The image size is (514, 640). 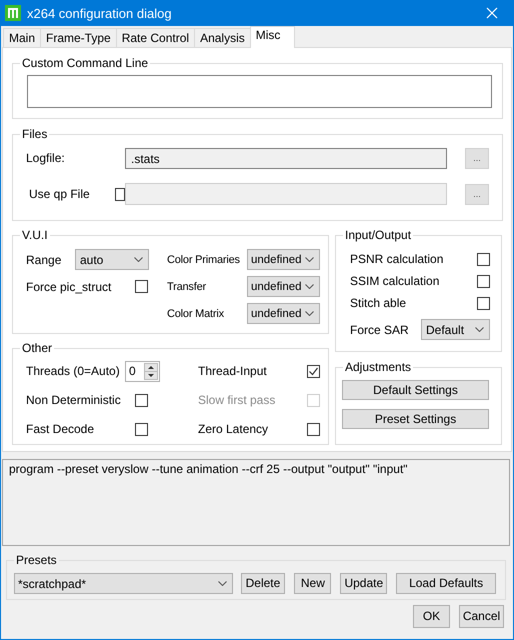 What do you see at coordinates (378, 235) in the screenshot?
I see `group-title: Input/Output` at bounding box center [378, 235].